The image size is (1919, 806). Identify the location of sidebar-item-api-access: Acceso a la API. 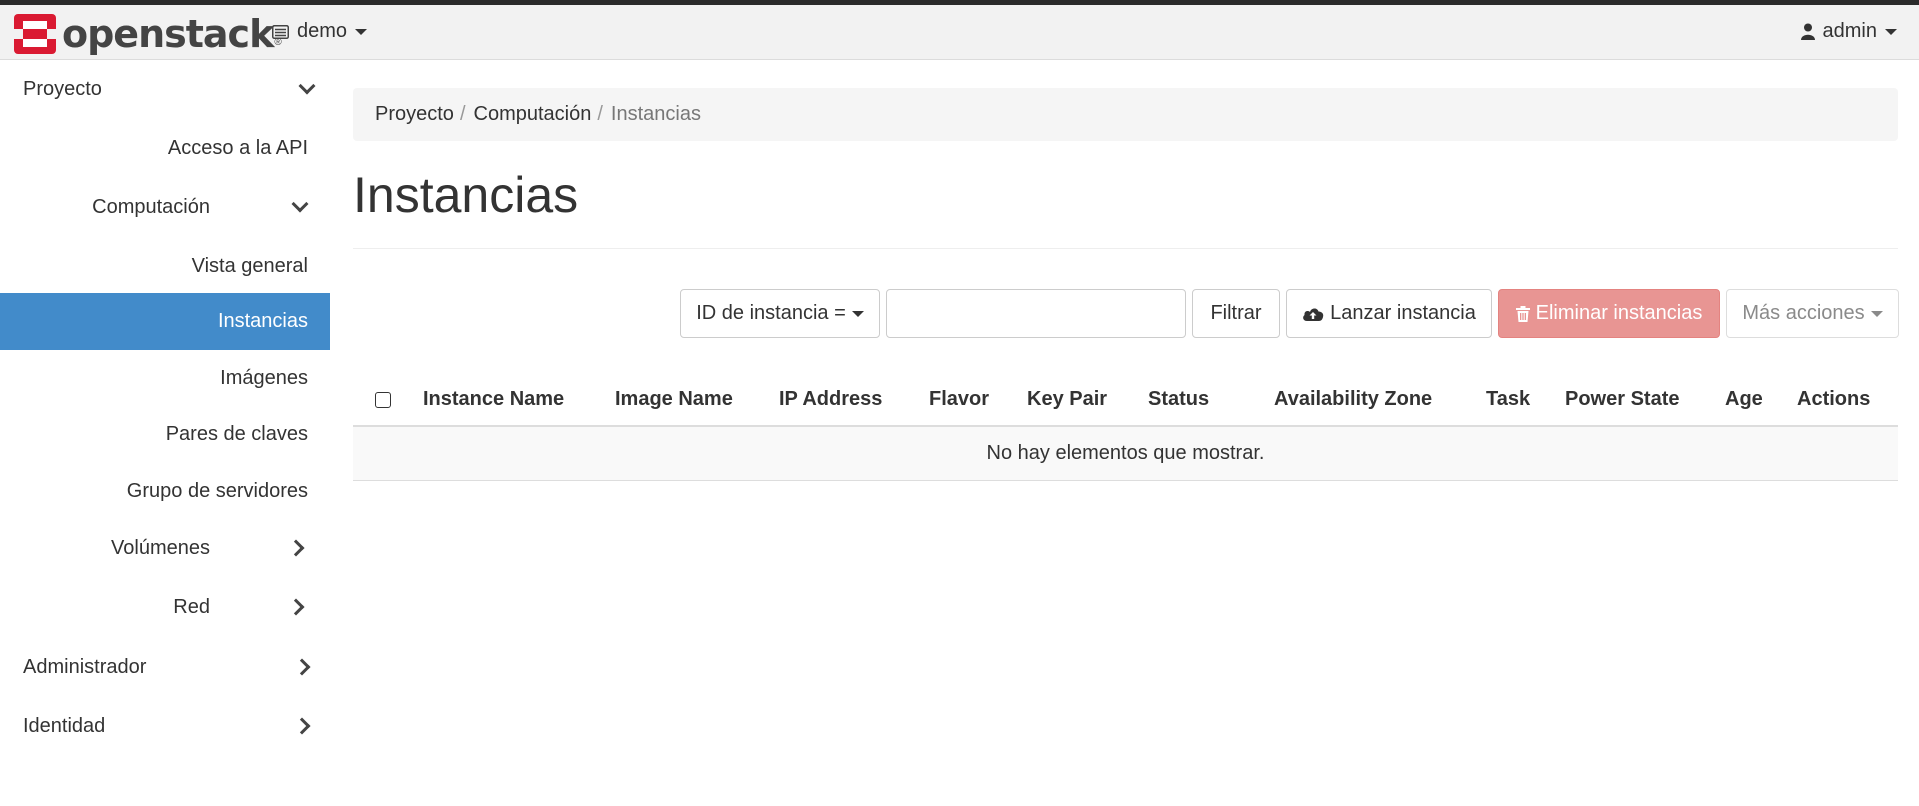
(238, 148).